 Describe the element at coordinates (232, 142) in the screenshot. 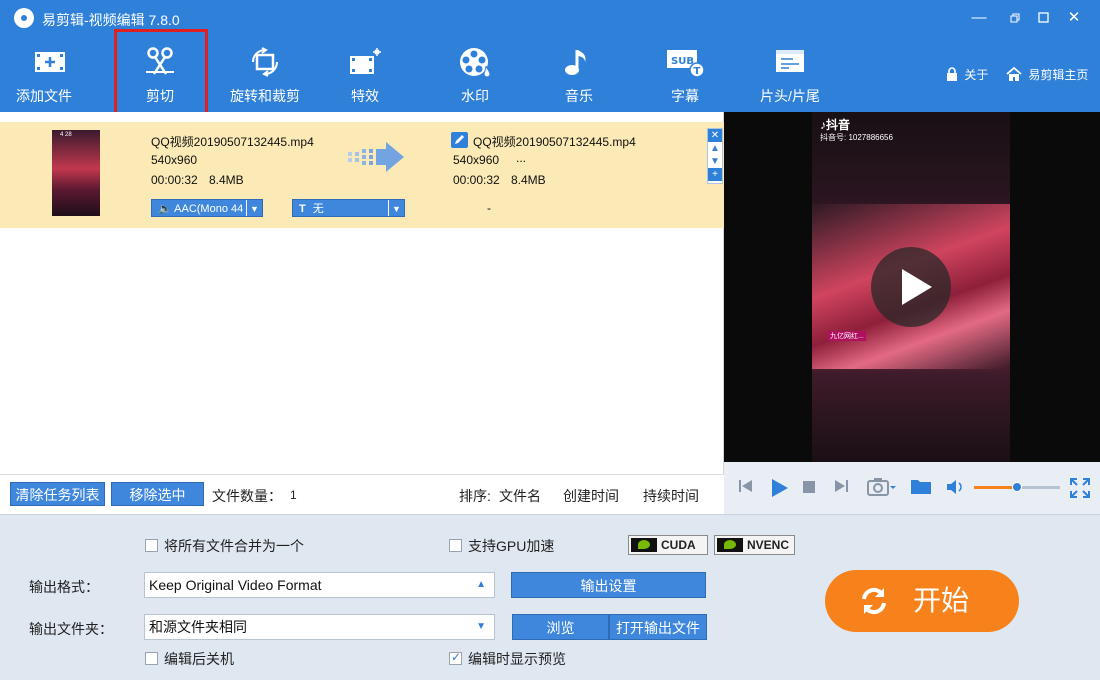

I see `source-filename: QQ视频20190507132445.mp4` at that location.